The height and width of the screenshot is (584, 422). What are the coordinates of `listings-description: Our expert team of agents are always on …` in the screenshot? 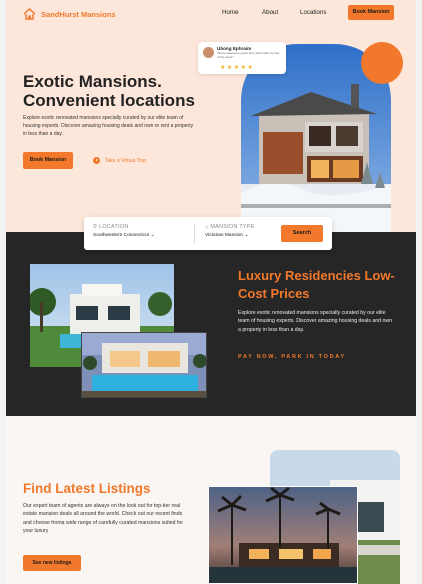 It's located at (103, 518).